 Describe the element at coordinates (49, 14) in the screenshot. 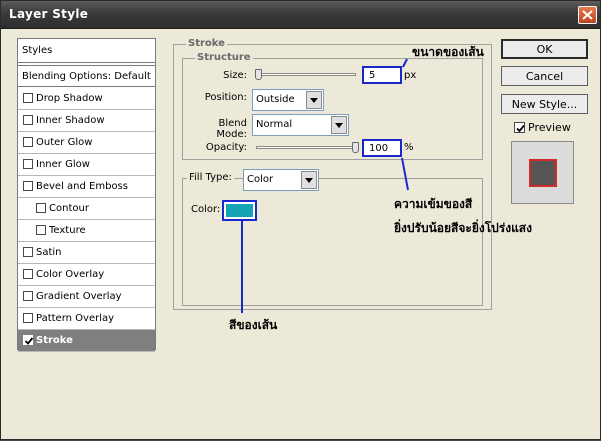

I see `window-title: Layer Style` at that location.